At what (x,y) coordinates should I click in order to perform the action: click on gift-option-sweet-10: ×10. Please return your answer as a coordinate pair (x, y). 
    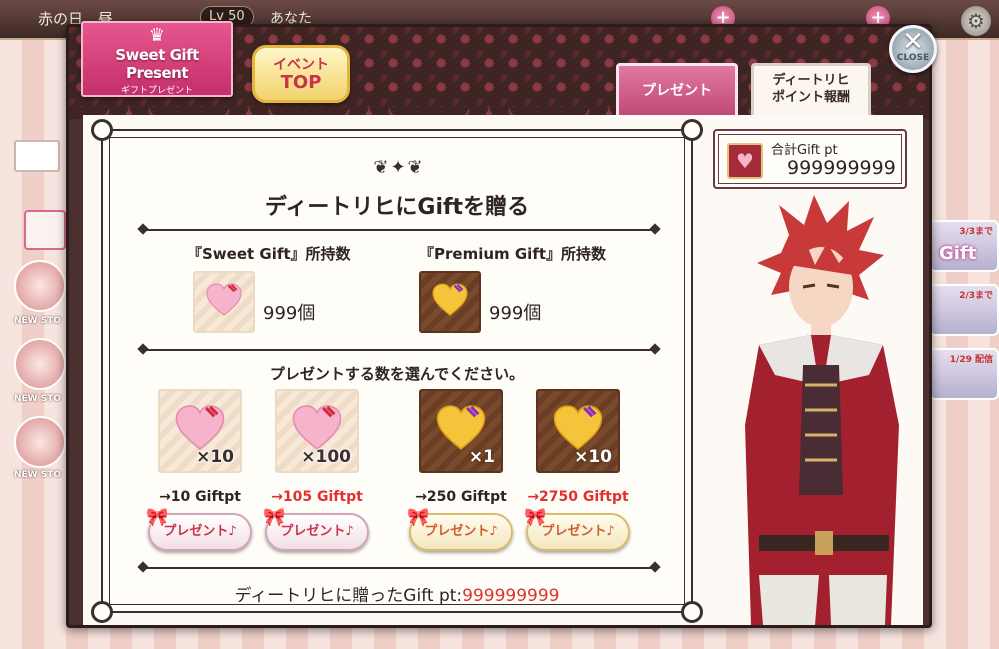
    Looking at the image, I should click on (200, 431).